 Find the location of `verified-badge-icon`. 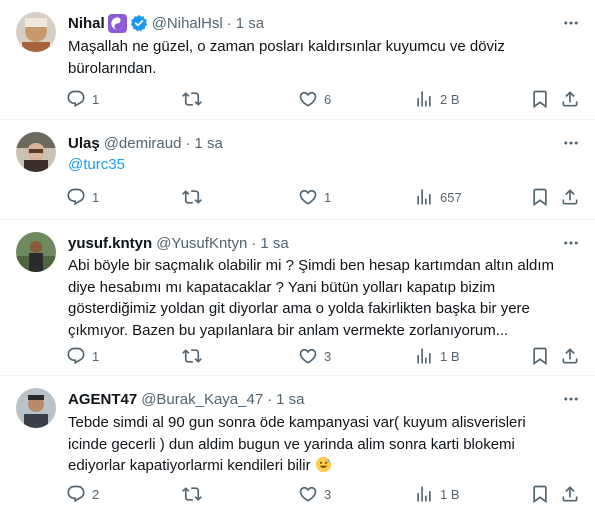

verified-badge-icon is located at coordinates (139, 23).